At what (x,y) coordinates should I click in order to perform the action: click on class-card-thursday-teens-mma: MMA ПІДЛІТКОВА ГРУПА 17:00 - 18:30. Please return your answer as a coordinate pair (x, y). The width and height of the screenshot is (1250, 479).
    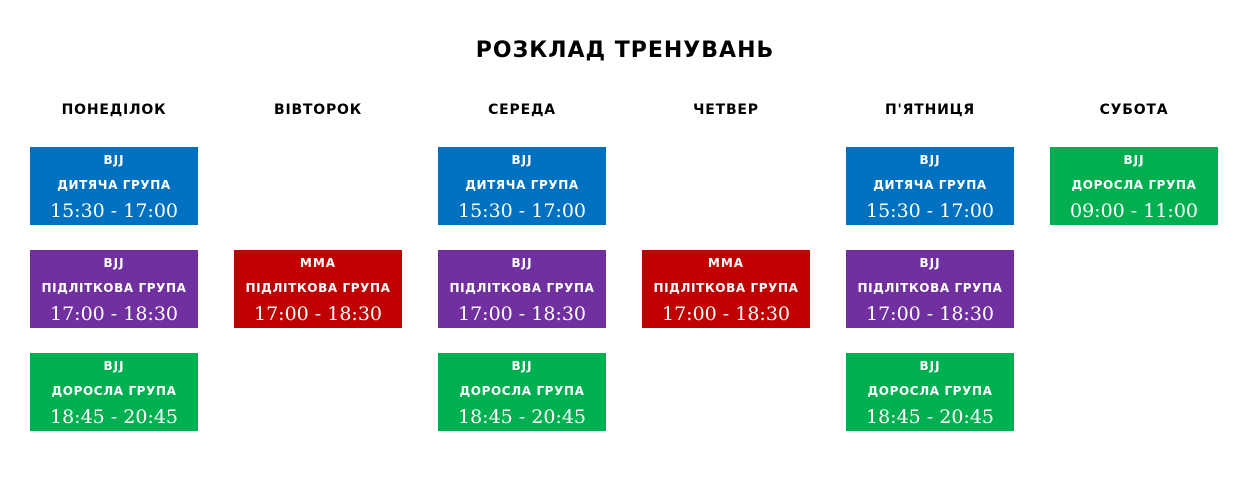
    Looking at the image, I should click on (726, 289).